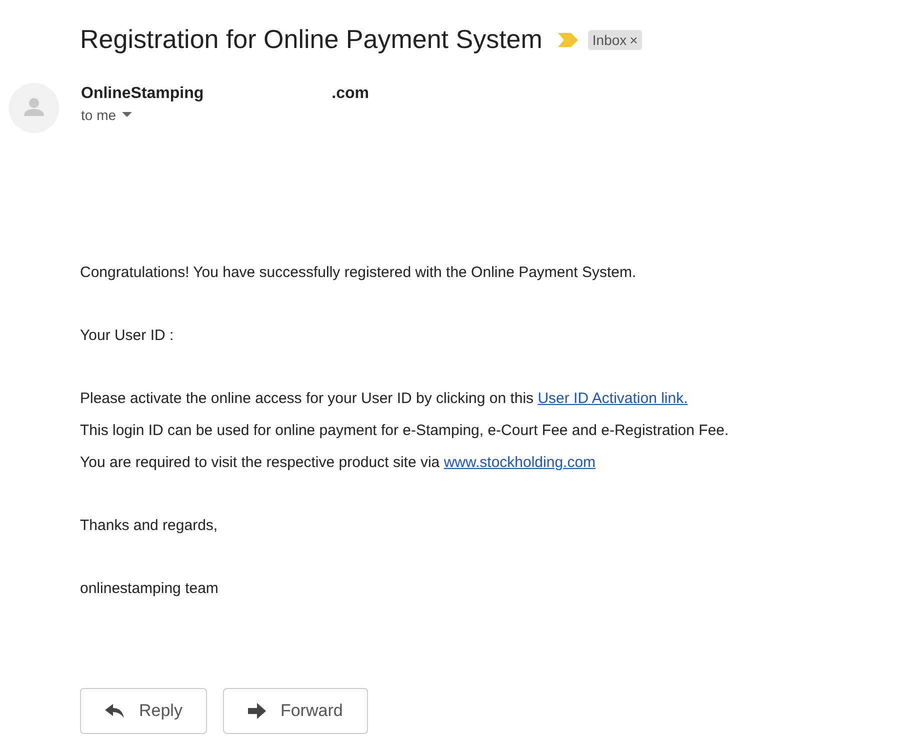  I want to click on body-text: Please activate the online access for your User ID by clicking on this User ID Activation link., so click(384, 399).